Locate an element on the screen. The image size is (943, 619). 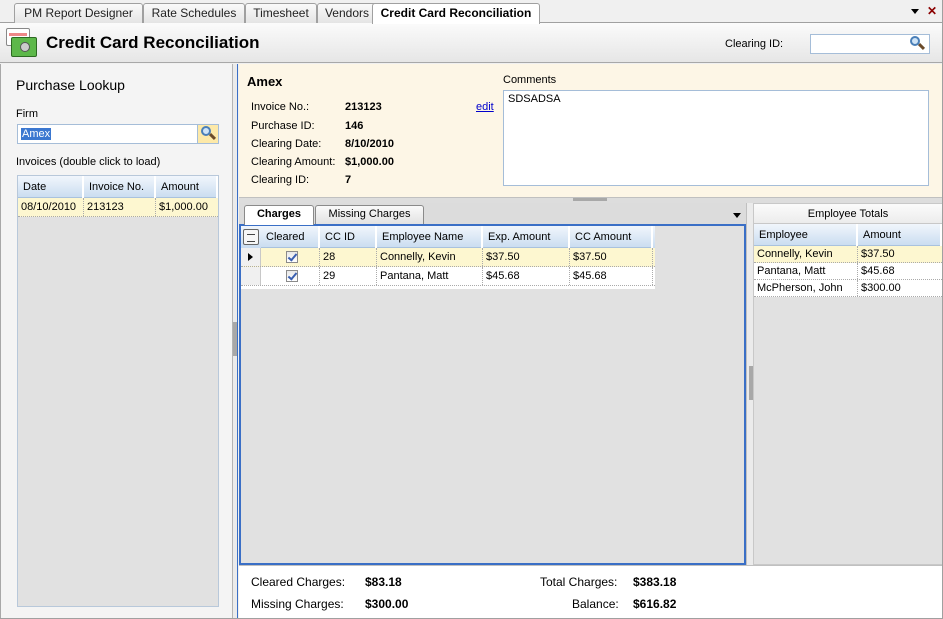
employee-total-row: Connelly, Kevin $37.50 is located at coordinates (848, 254).